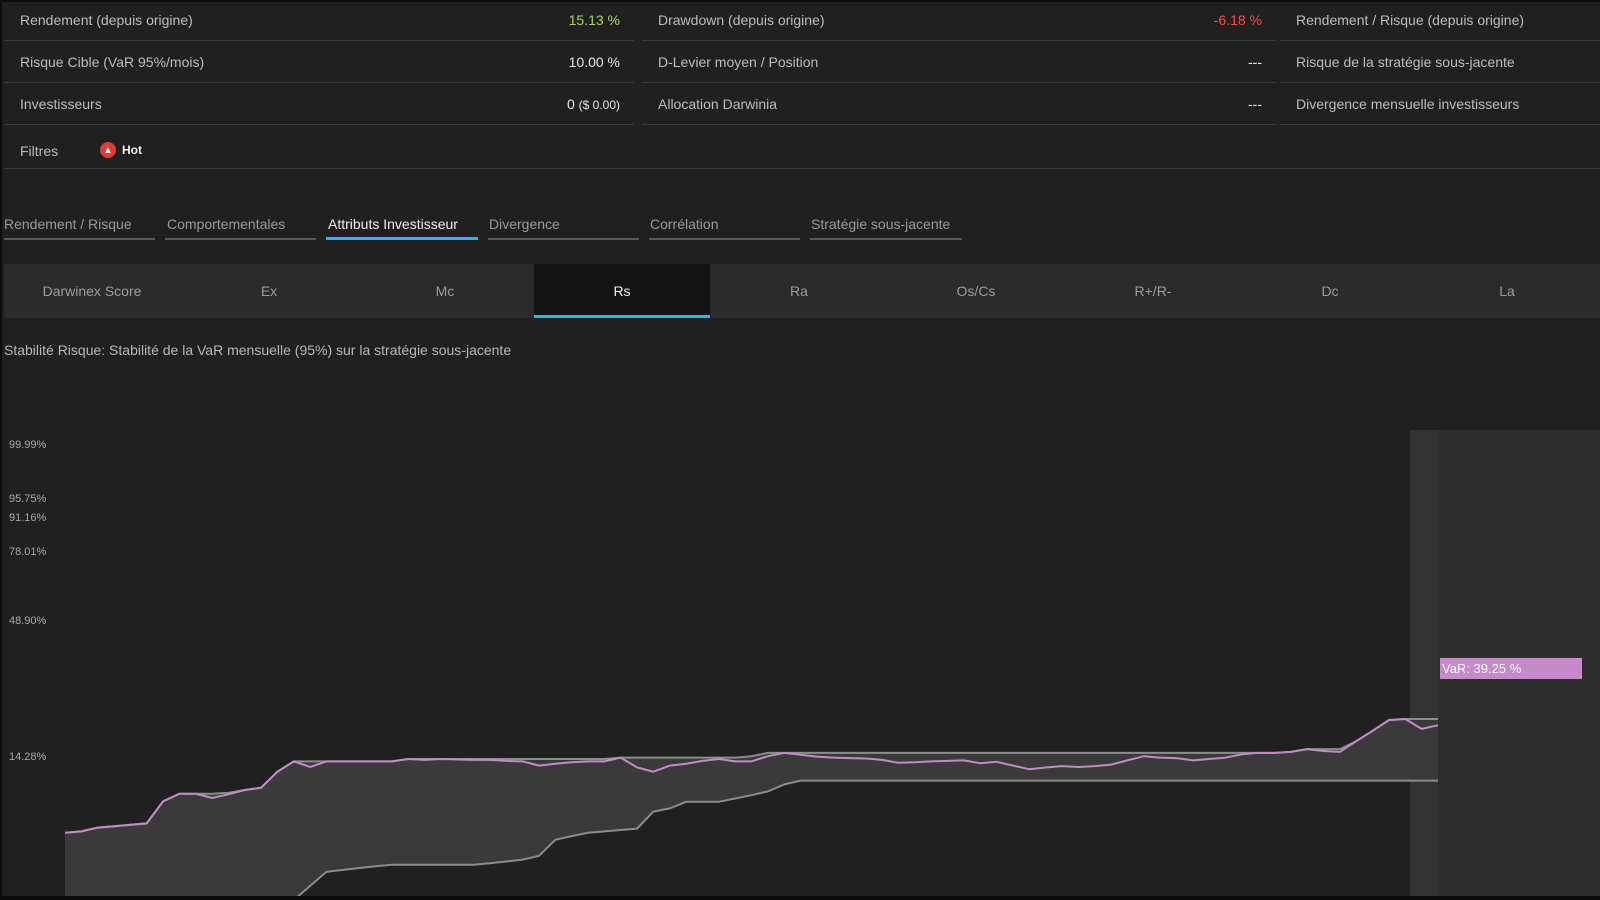 Image resolution: width=1600 pixels, height=900 pixels. Describe the element at coordinates (599, 105) in the screenshot. I see `investors-amount: ($ 0.00)` at that location.